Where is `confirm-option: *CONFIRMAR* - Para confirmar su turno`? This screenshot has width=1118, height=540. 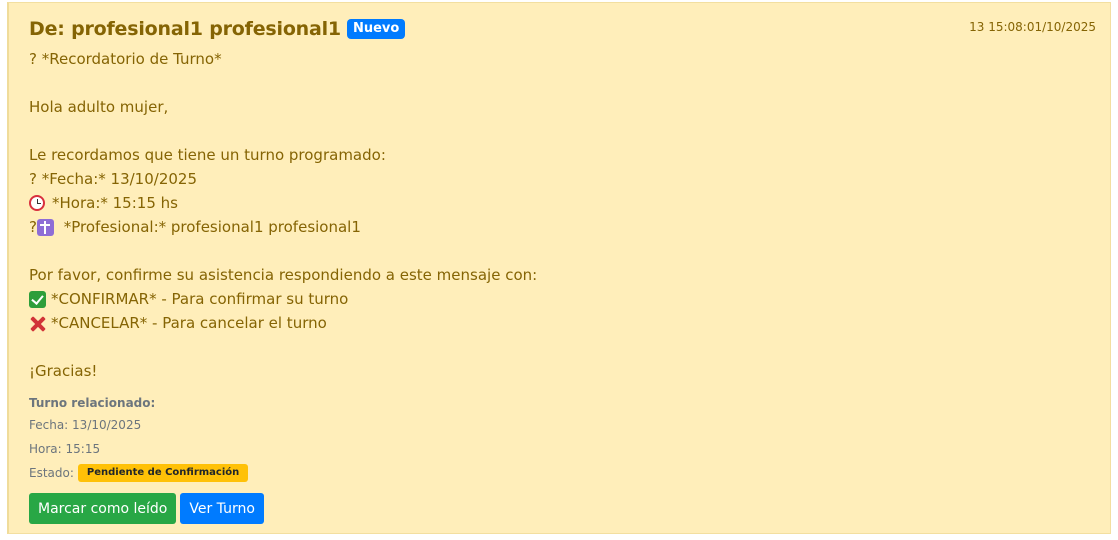
confirm-option: *CONFIRMAR* - Para confirmar su turno is located at coordinates (283, 299).